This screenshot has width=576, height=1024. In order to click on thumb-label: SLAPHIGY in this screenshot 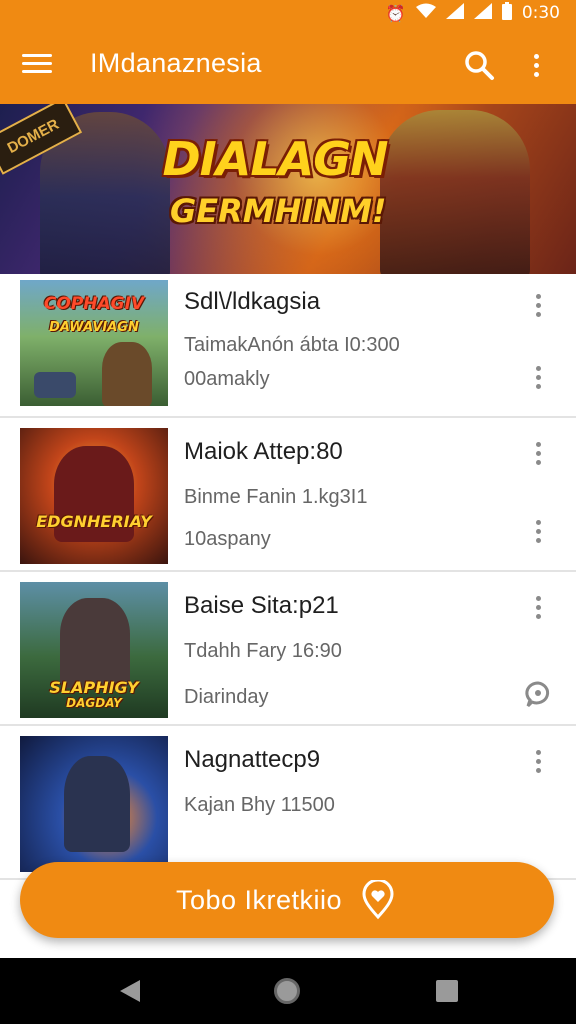, I will do `click(94, 687)`.